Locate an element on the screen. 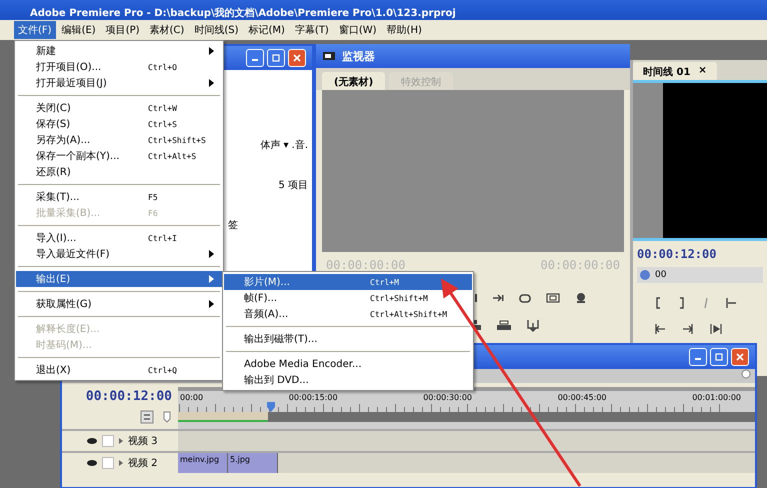  marker-icon is located at coordinates (167, 417).